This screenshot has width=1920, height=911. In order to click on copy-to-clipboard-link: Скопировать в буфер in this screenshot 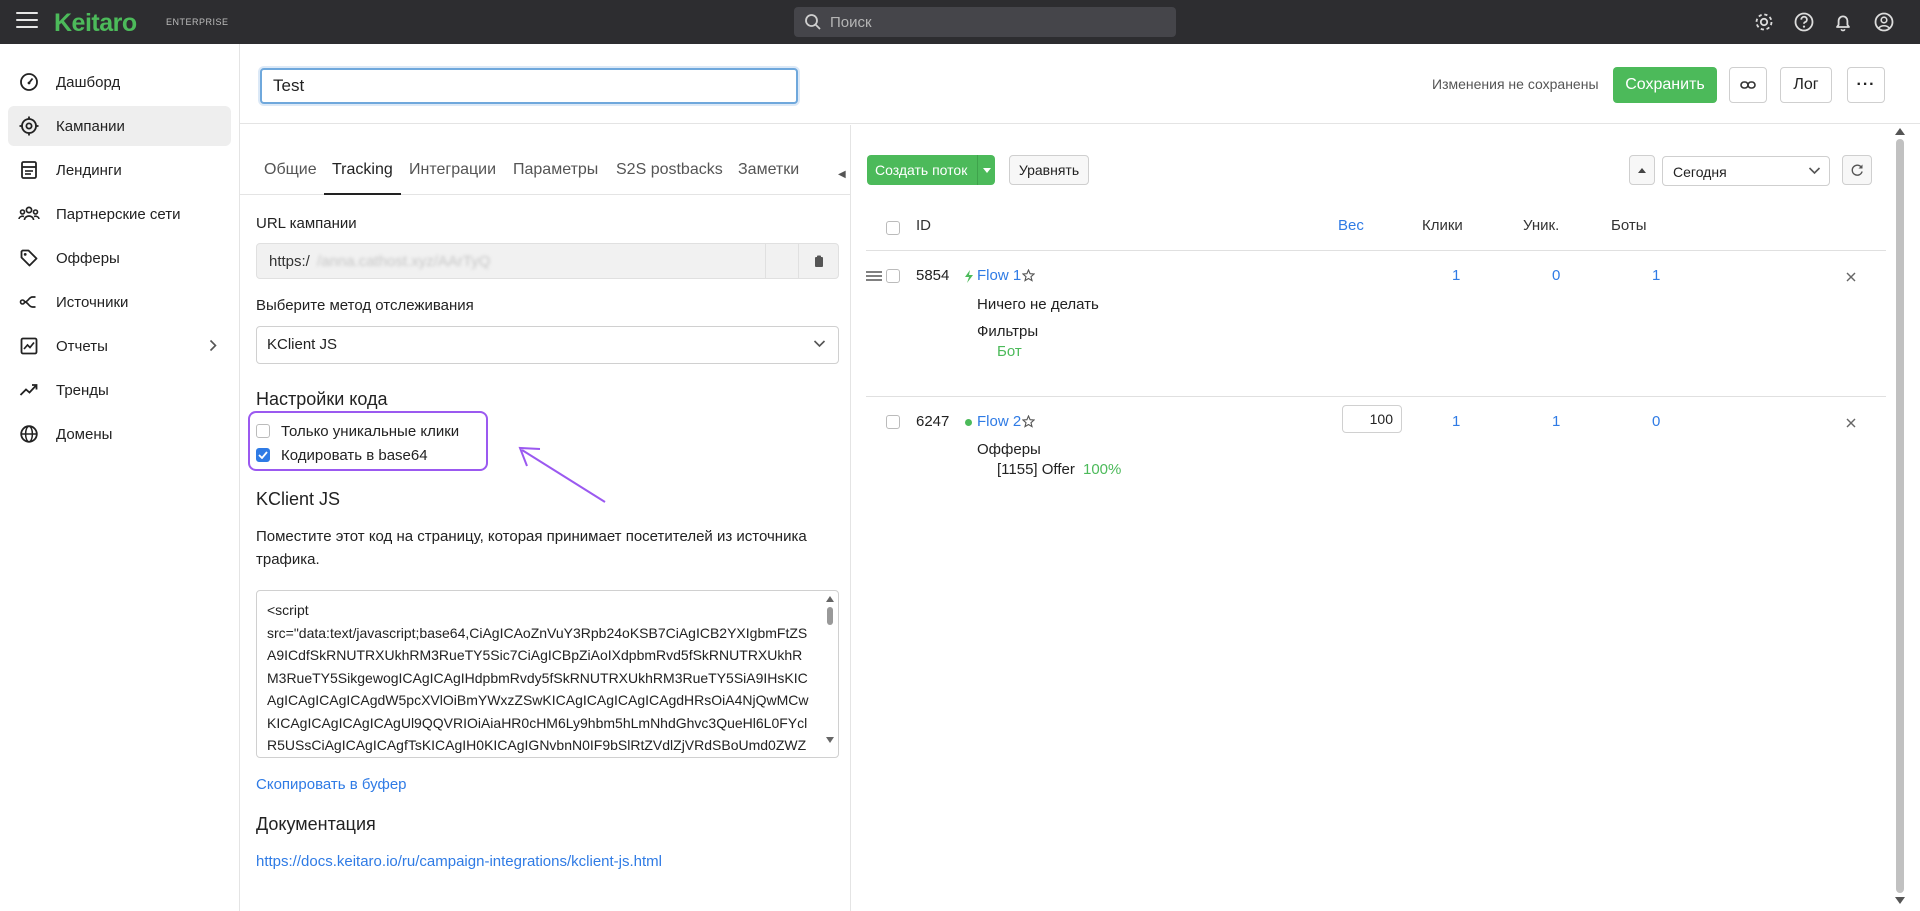, I will do `click(331, 784)`.